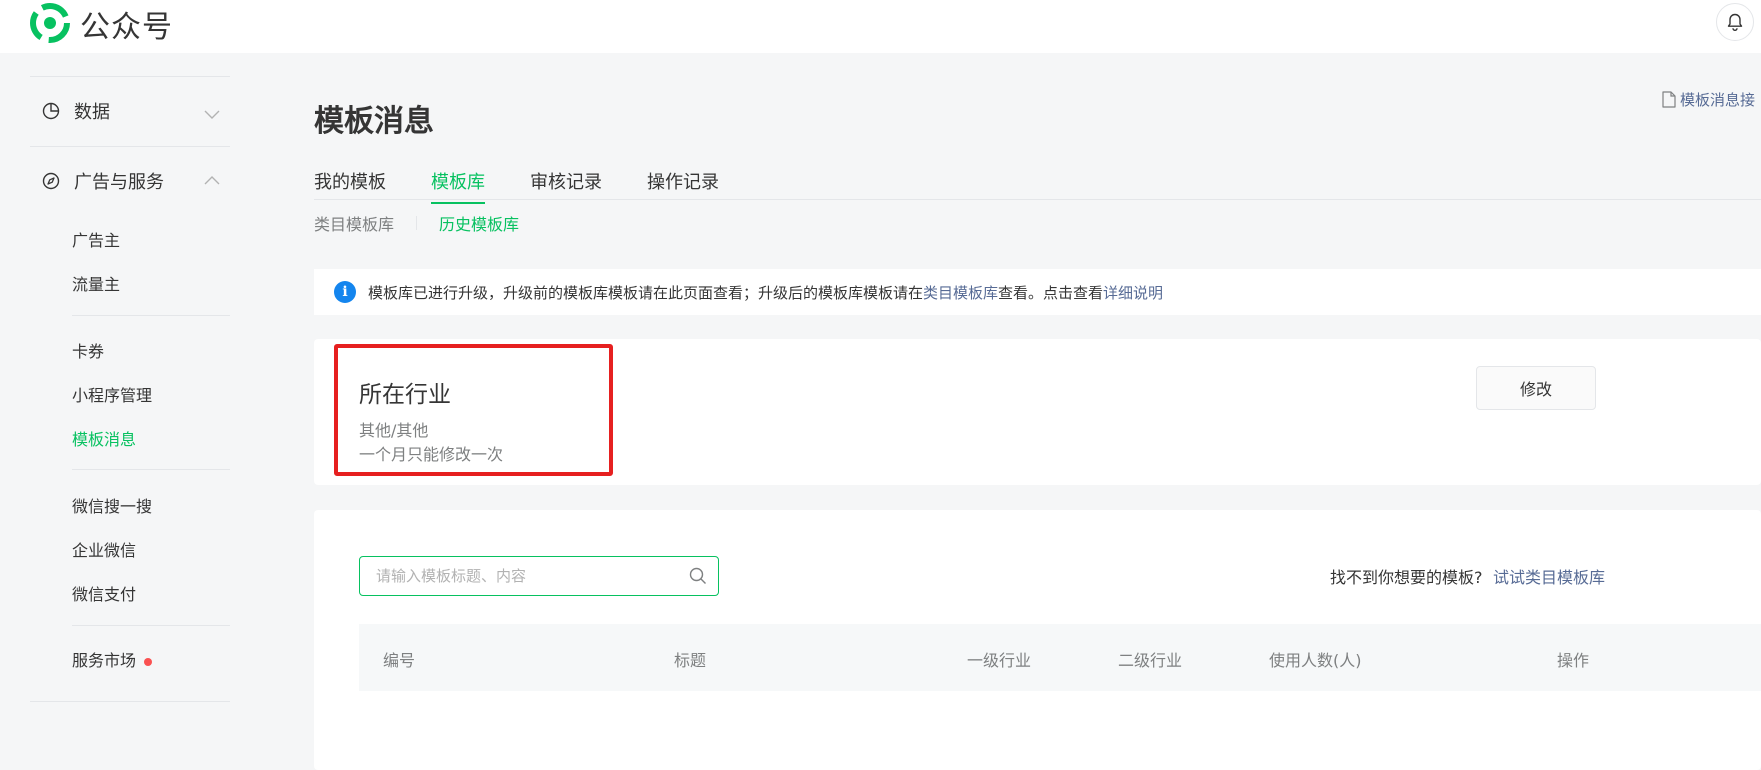 The image size is (1761, 770). I want to click on notice-text: 模板库已进行升级，升级前的模板库模板请在此页面查看；升级后的模板库模板请在, so click(646, 292).